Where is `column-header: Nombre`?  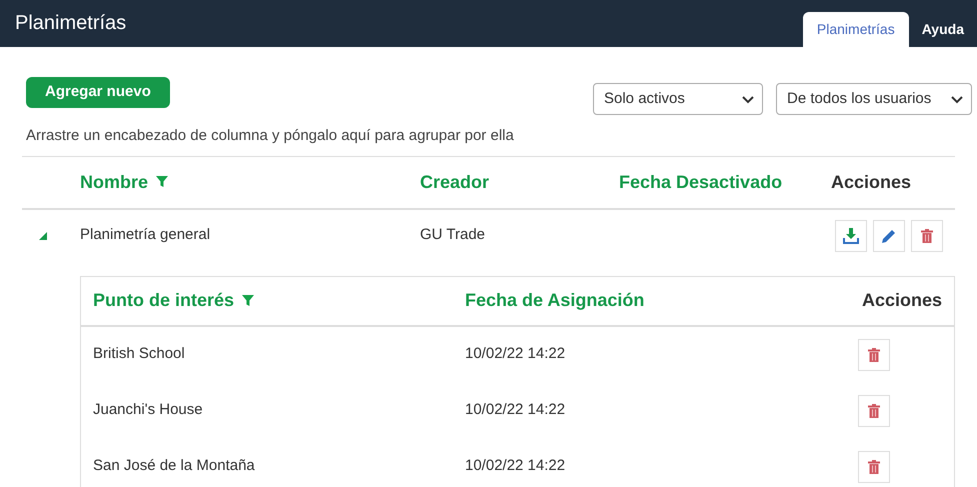 column-header: Nombre is located at coordinates (114, 182).